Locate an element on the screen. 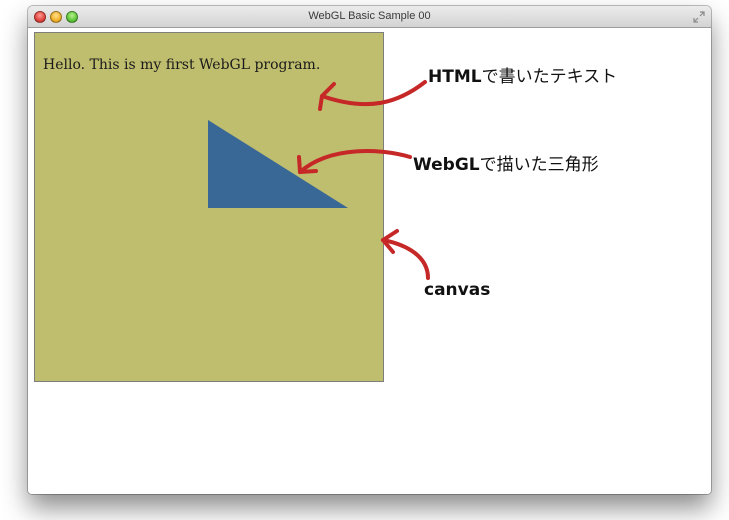  triangle-shape is located at coordinates (278, 164).